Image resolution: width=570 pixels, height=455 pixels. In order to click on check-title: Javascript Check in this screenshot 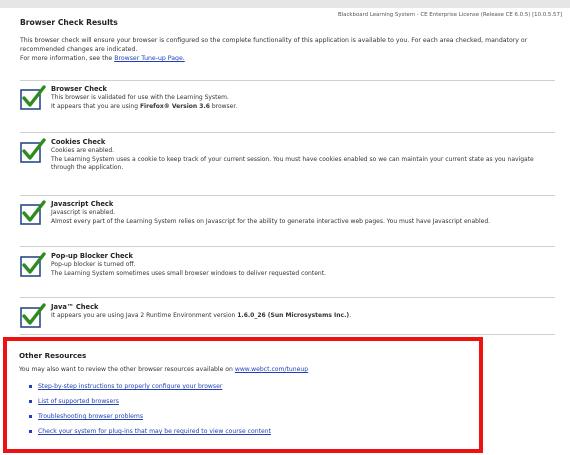, I will do `click(82, 204)`.